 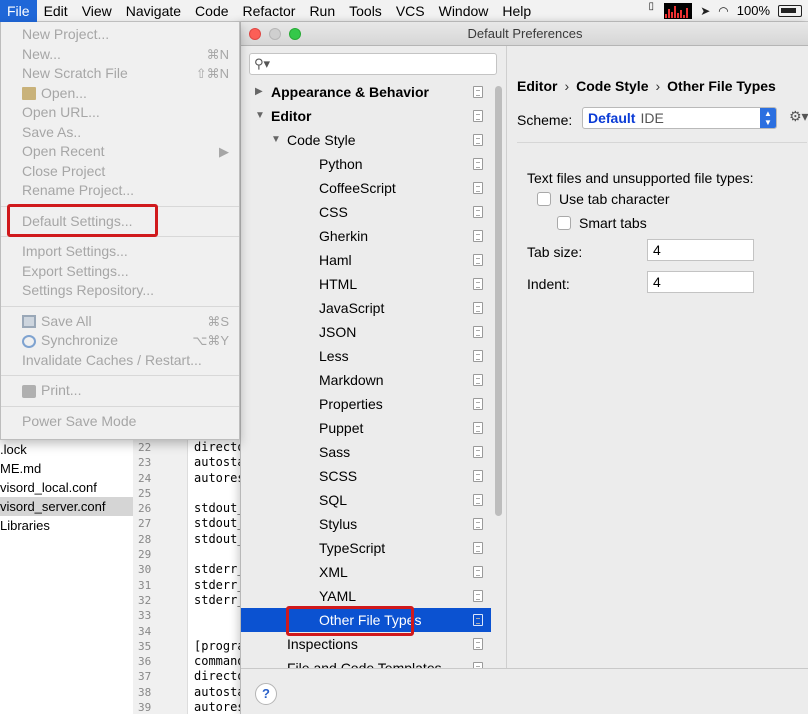 What do you see at coordinates (120, 133) in the screenshot?
I see `file-menu-save-as: Save As..` at bounding box center [120, 133].